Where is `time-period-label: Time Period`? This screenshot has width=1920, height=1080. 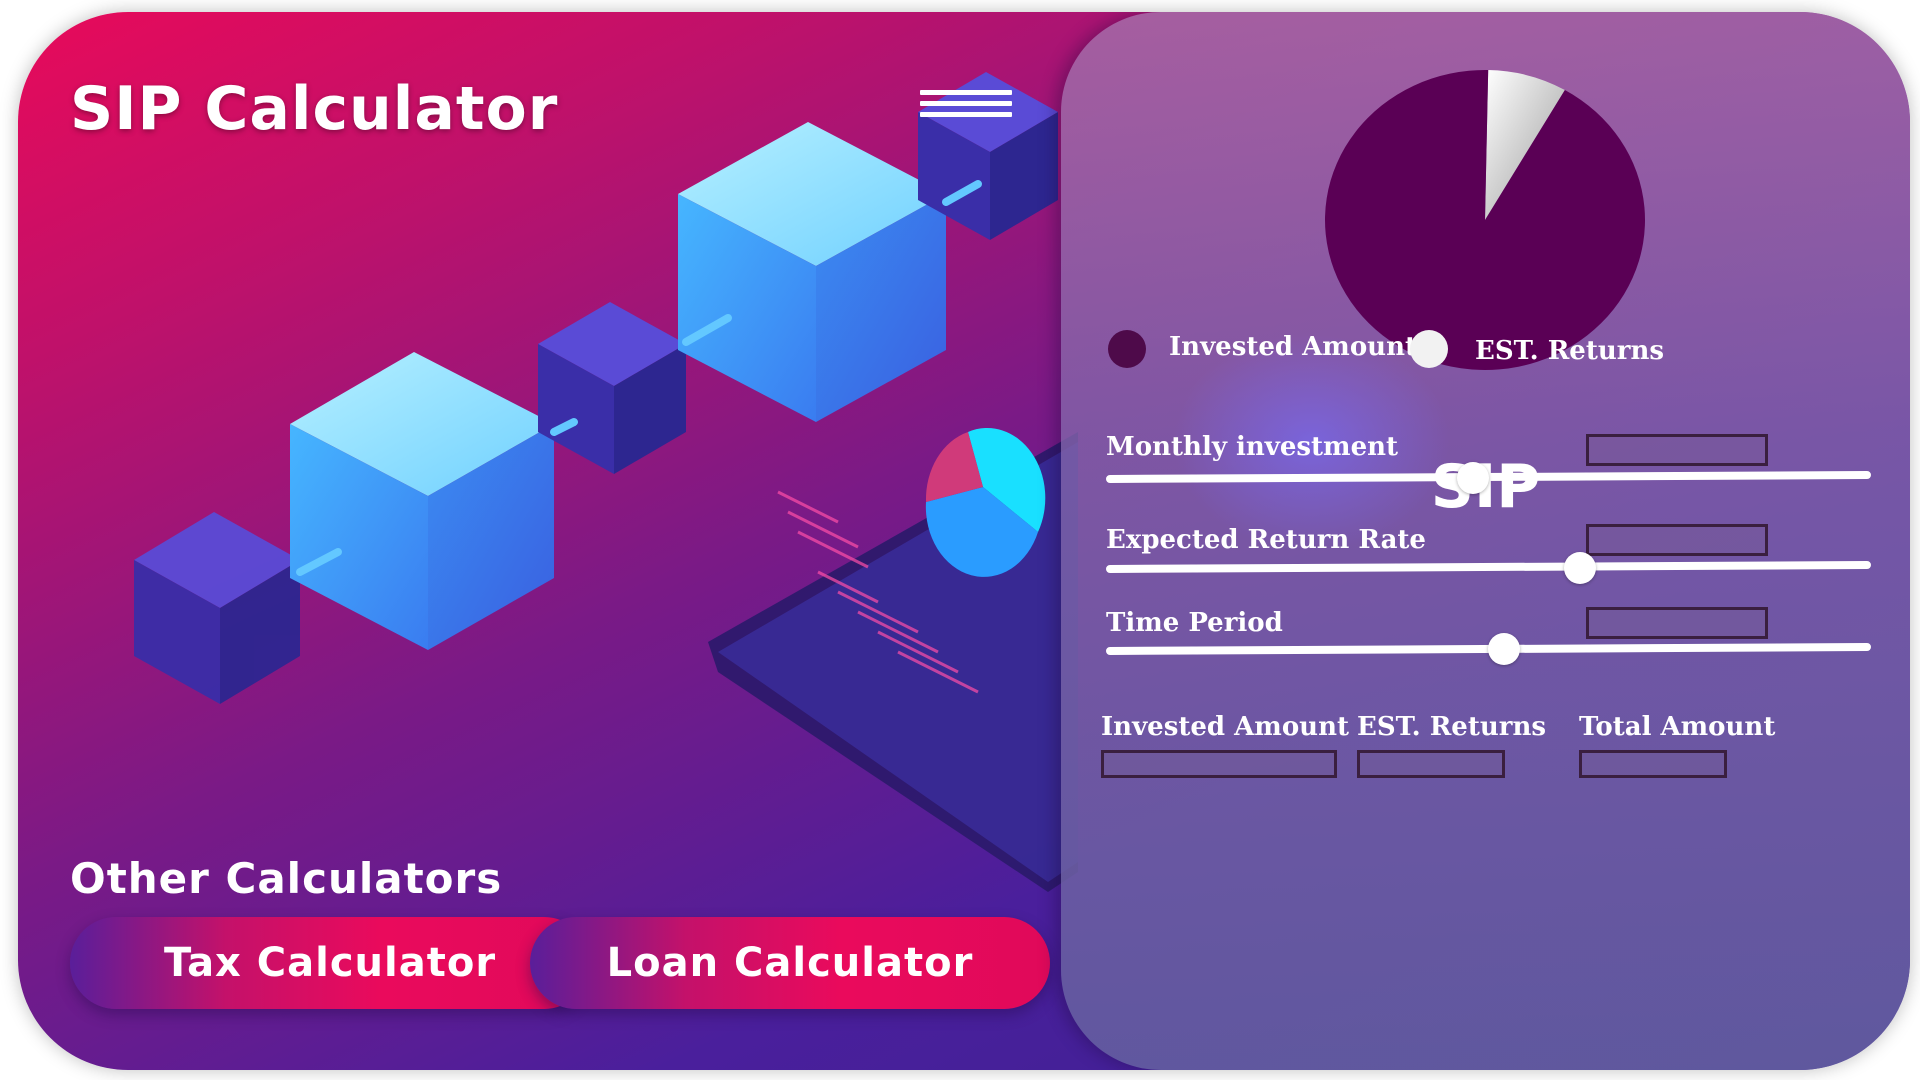 time-period-label: Time Period is located at coordinates (1194, 623).